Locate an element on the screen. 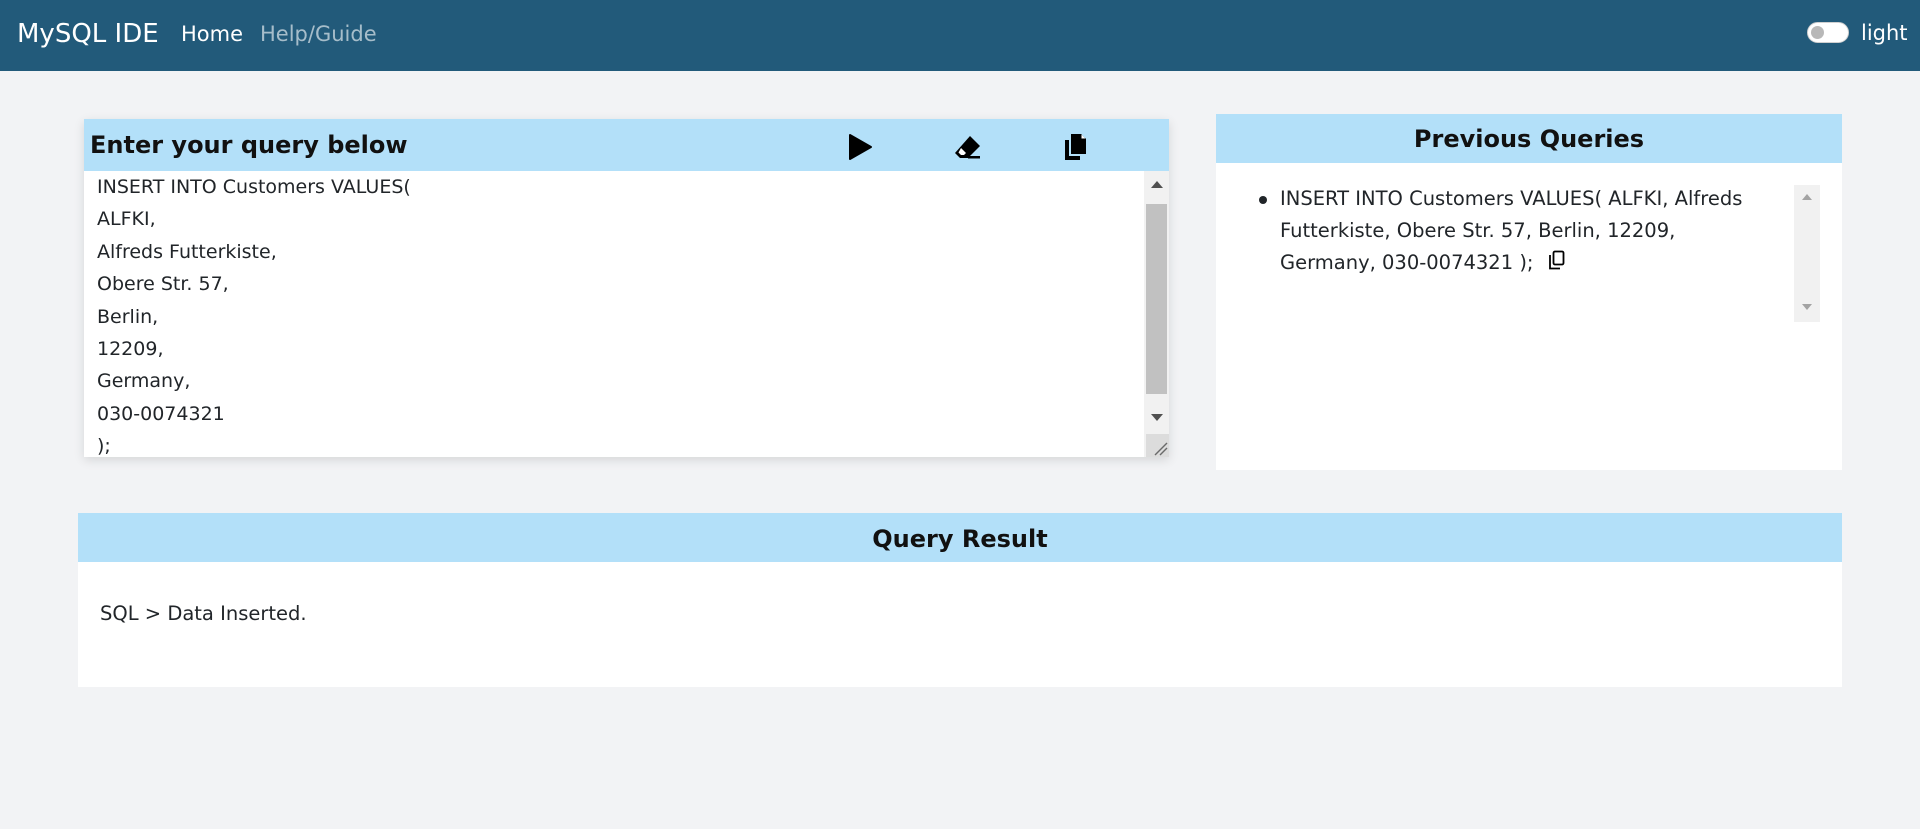 This screenshot has width=1920, height=829. previous-queries-title: Previous Queries is located at coordinates (1529, 139).